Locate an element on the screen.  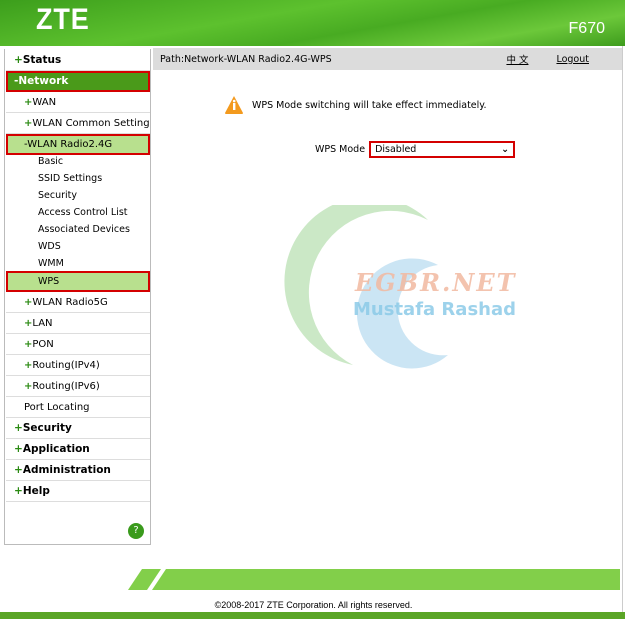
logout-link: Logout is located at coordinates (572, 59).